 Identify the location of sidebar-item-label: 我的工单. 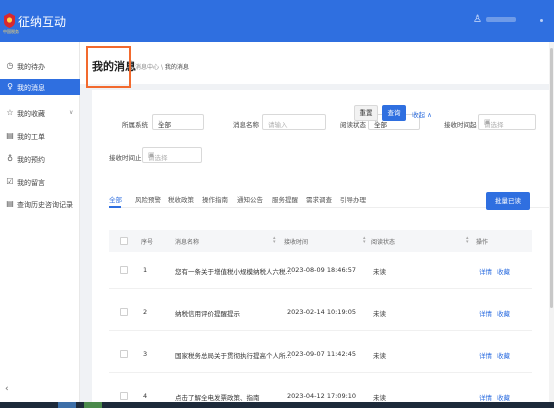
(31, 137).